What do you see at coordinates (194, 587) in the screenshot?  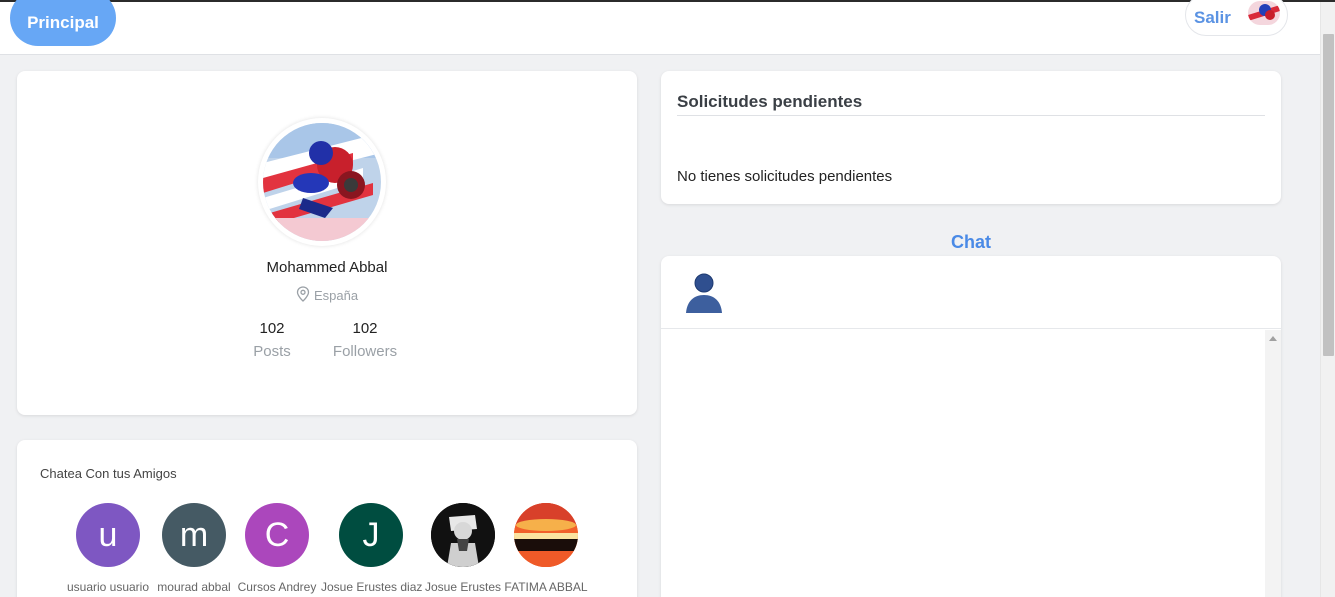 I see `friend-name: mourad abbal` at bounding box center [194, 587].